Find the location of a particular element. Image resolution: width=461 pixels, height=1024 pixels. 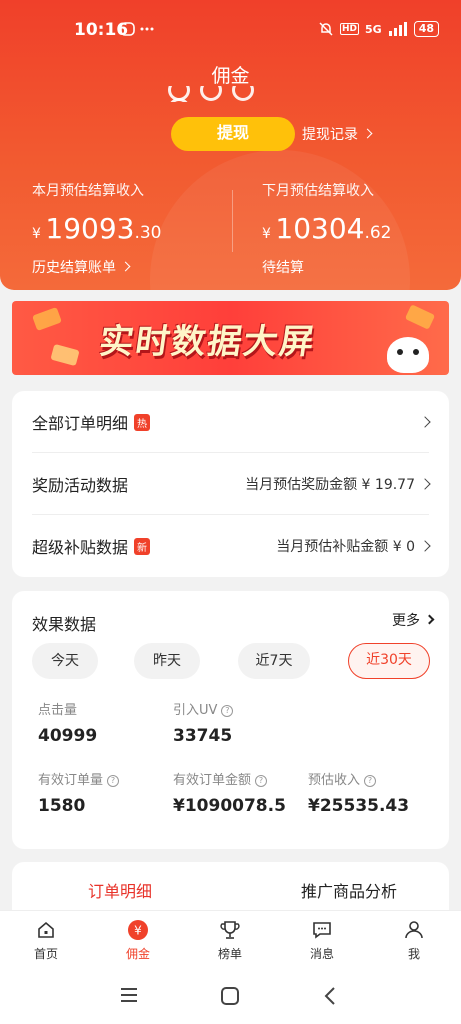

metric-label-wrap: 有效订单金额? is located at coordinates (229, 778).